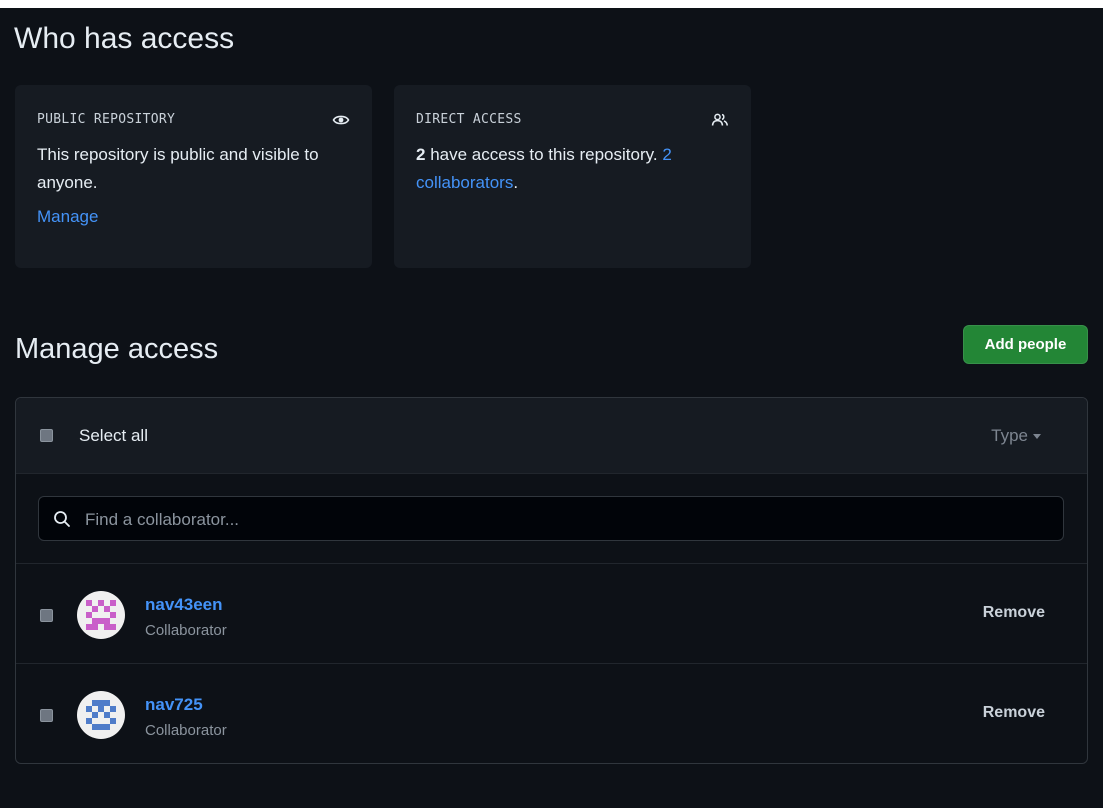  Describe the element at coordinates (1025, 344) in the screenshot. I see `add-people-button: Add people` at that location.